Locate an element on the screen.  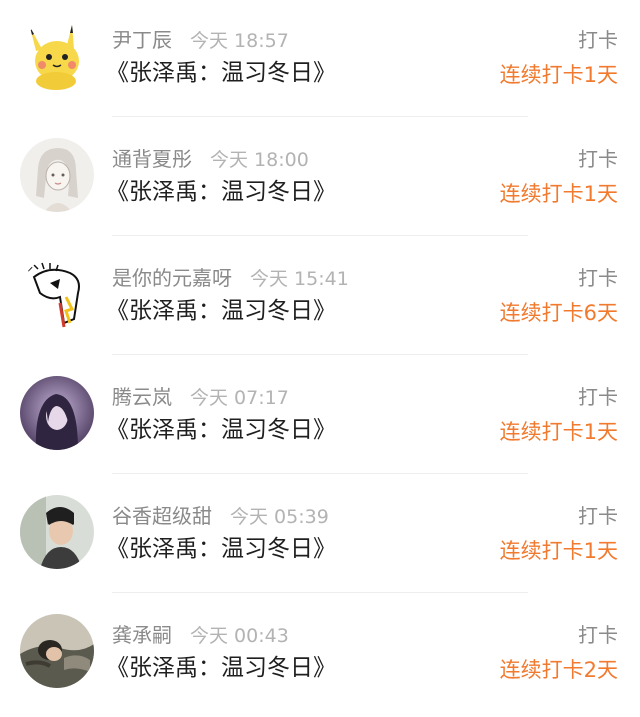
streak-label: 连续打卡2天 is located at coordinates (558, 670).